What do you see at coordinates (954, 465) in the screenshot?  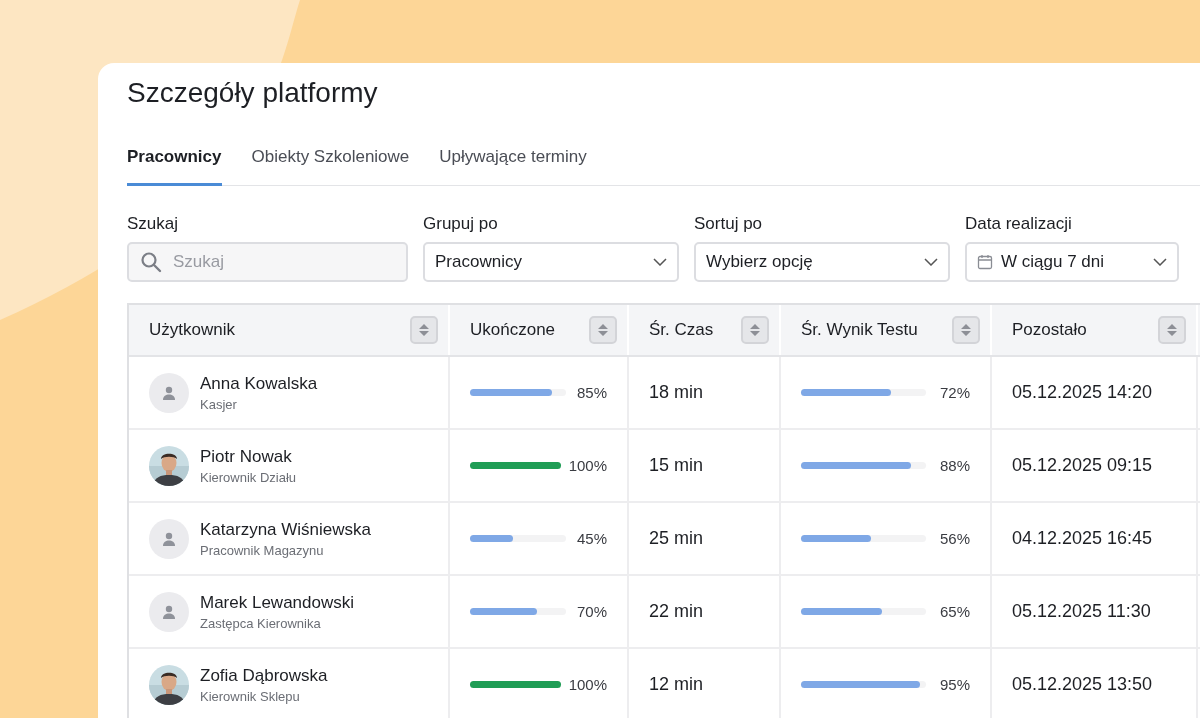 I see `percent-text: 88%` at bounding box center [954, 465].